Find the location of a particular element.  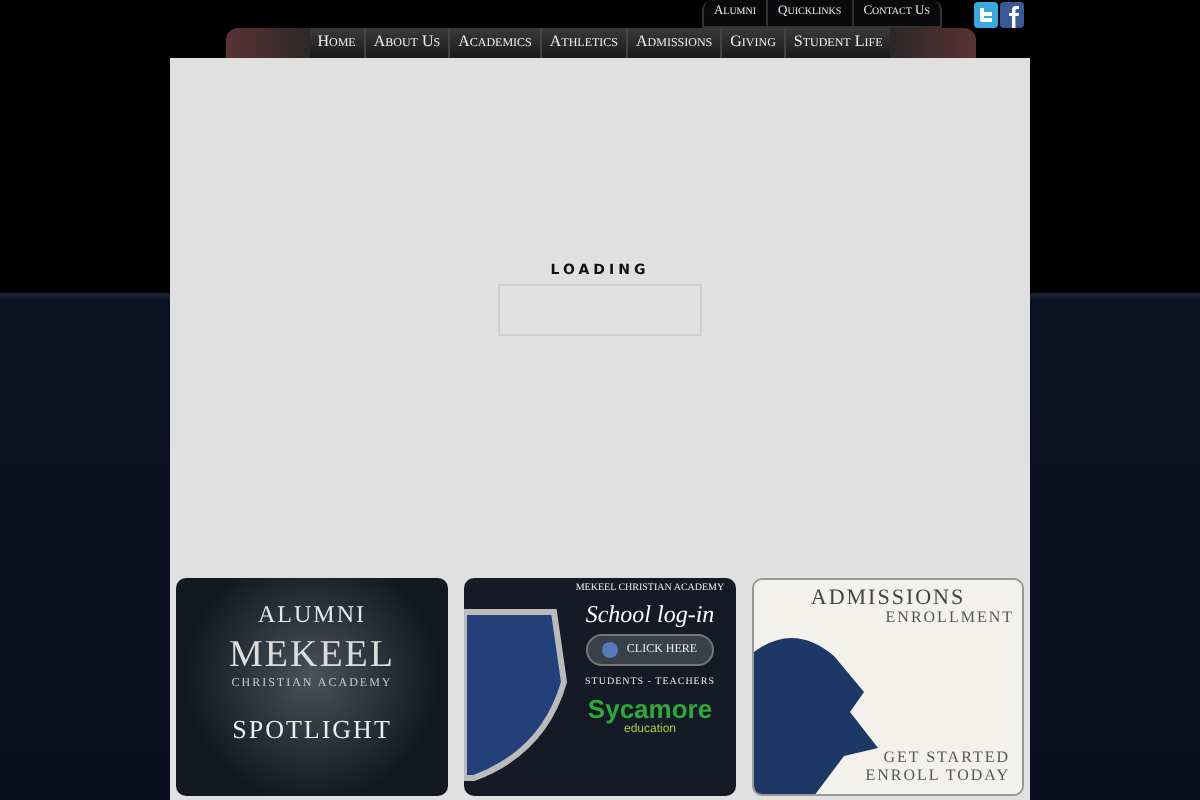

logo-text: Sycamore is located at coordinates (650, 710).